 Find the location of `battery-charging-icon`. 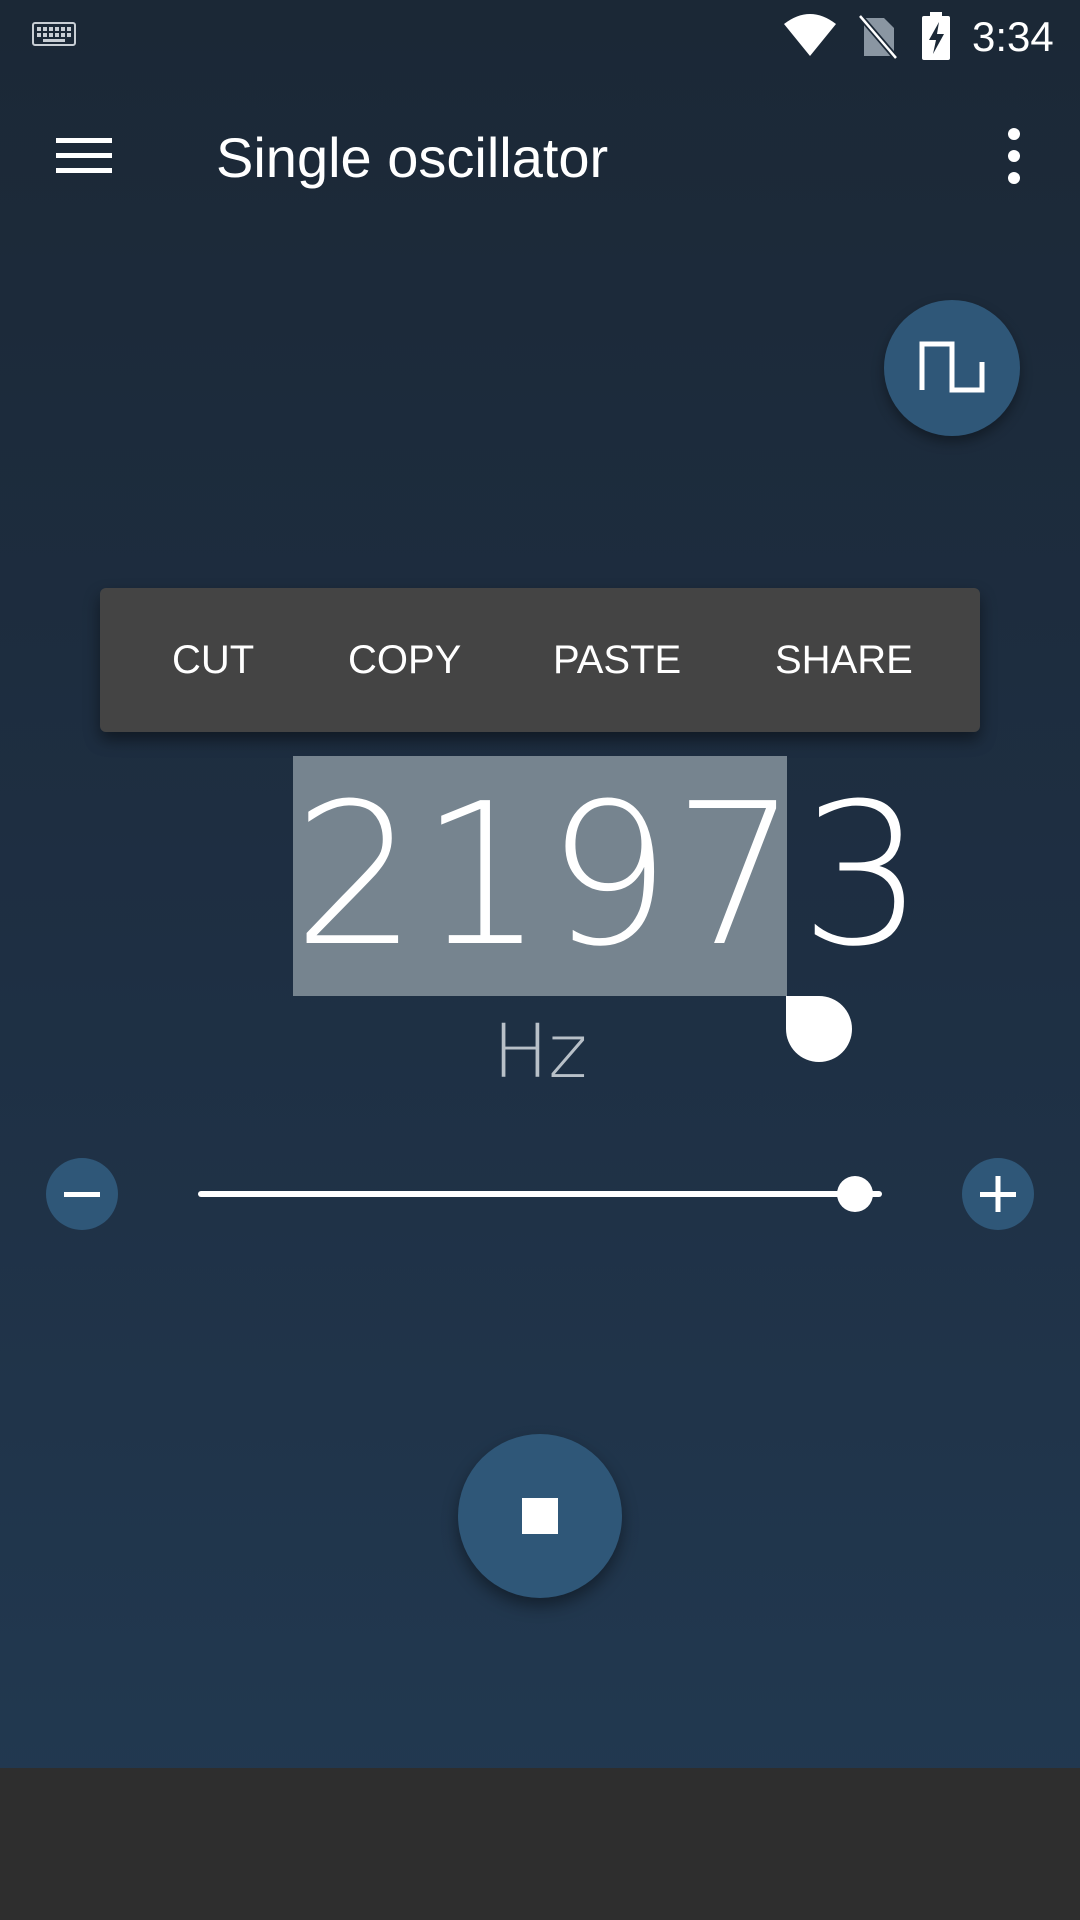

battery-charging-icon is located at coordinates (936, 36).